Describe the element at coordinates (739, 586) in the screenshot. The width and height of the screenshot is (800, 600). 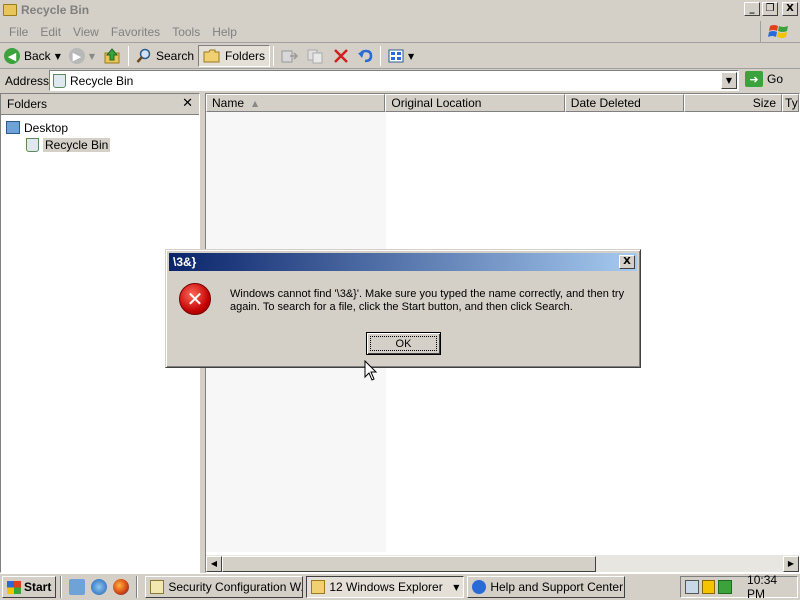
I see `system-tray: 10:34 PM` at that location.